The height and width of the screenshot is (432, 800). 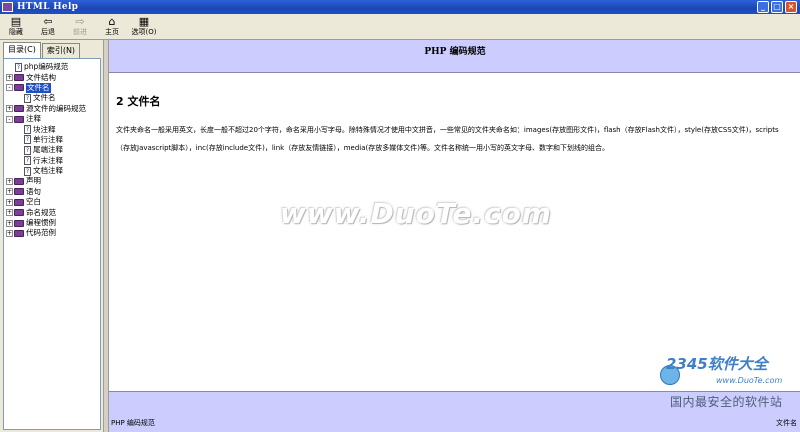 What do you see at coordinates (41, 223) in the screenshot?
I see `tree-node-label: 编程惯例` at bounding box center [41, 223].